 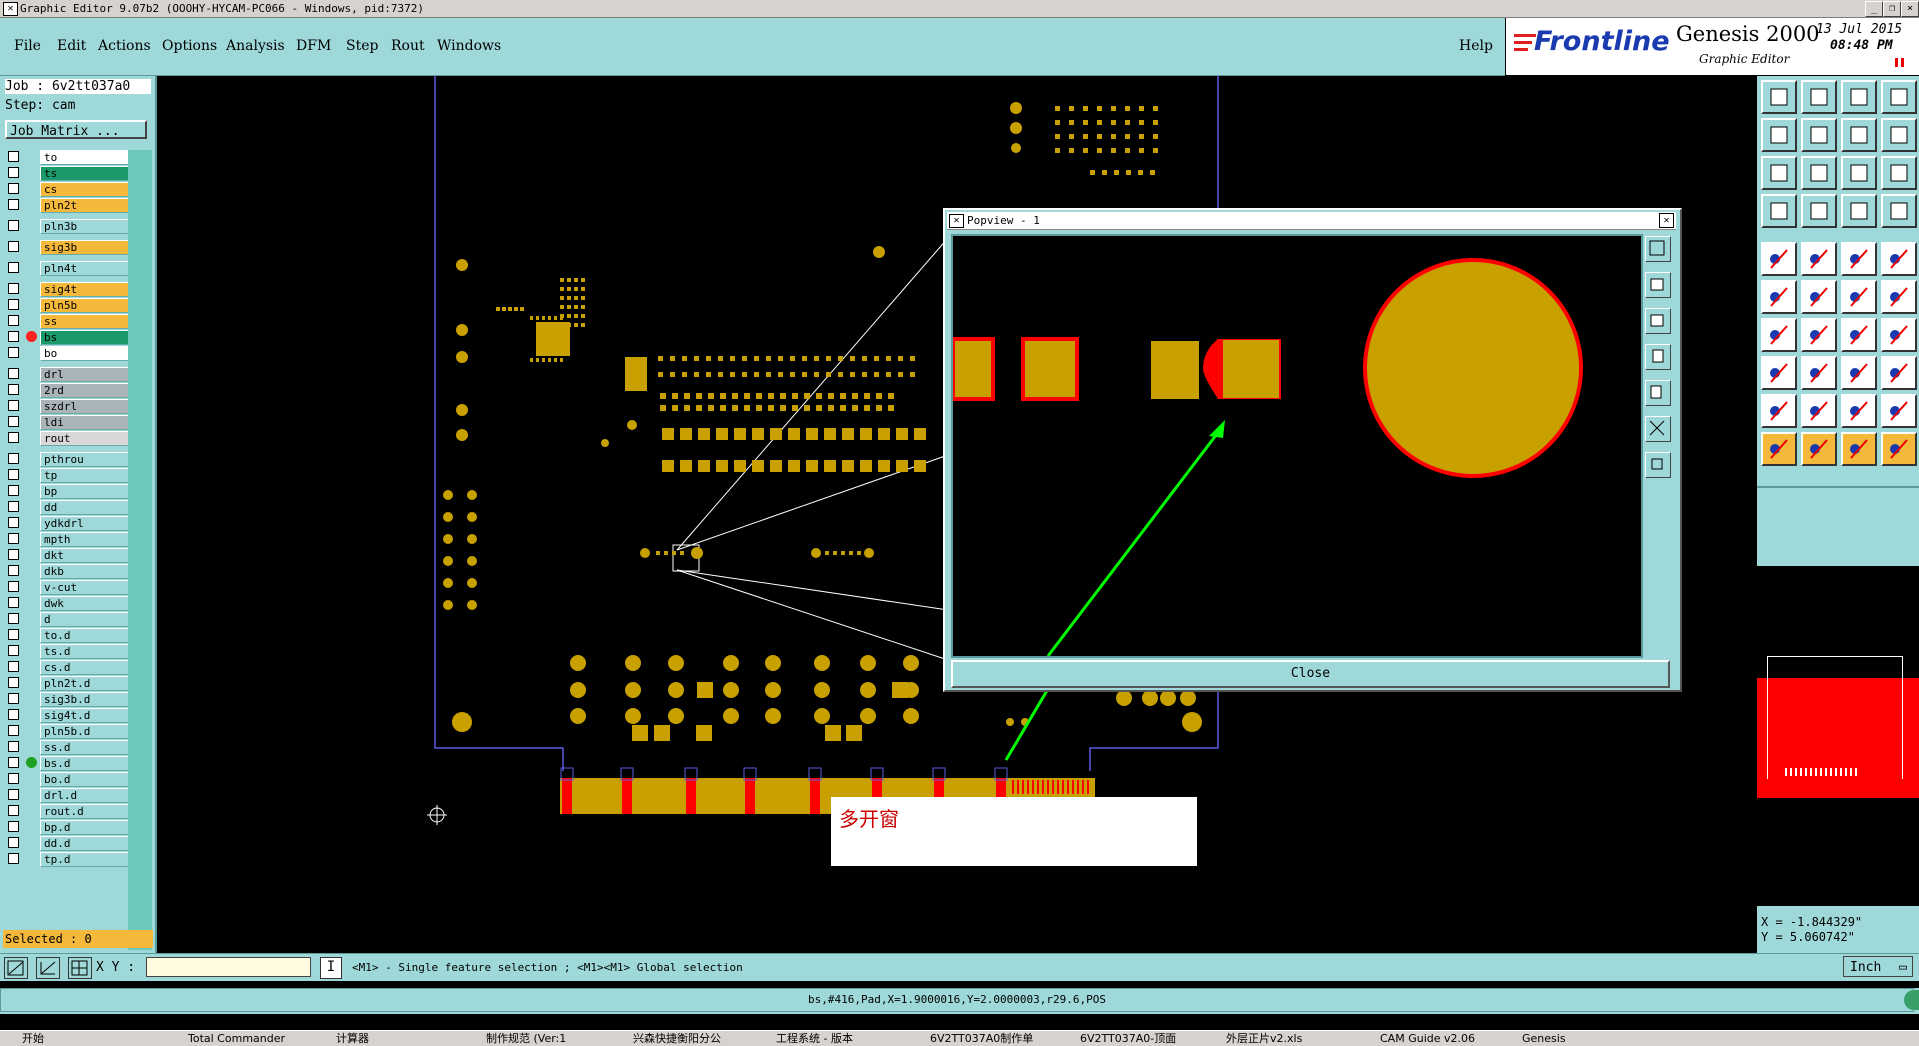 I want to click on menu-rout: Rout, so click(x=408, y=46).